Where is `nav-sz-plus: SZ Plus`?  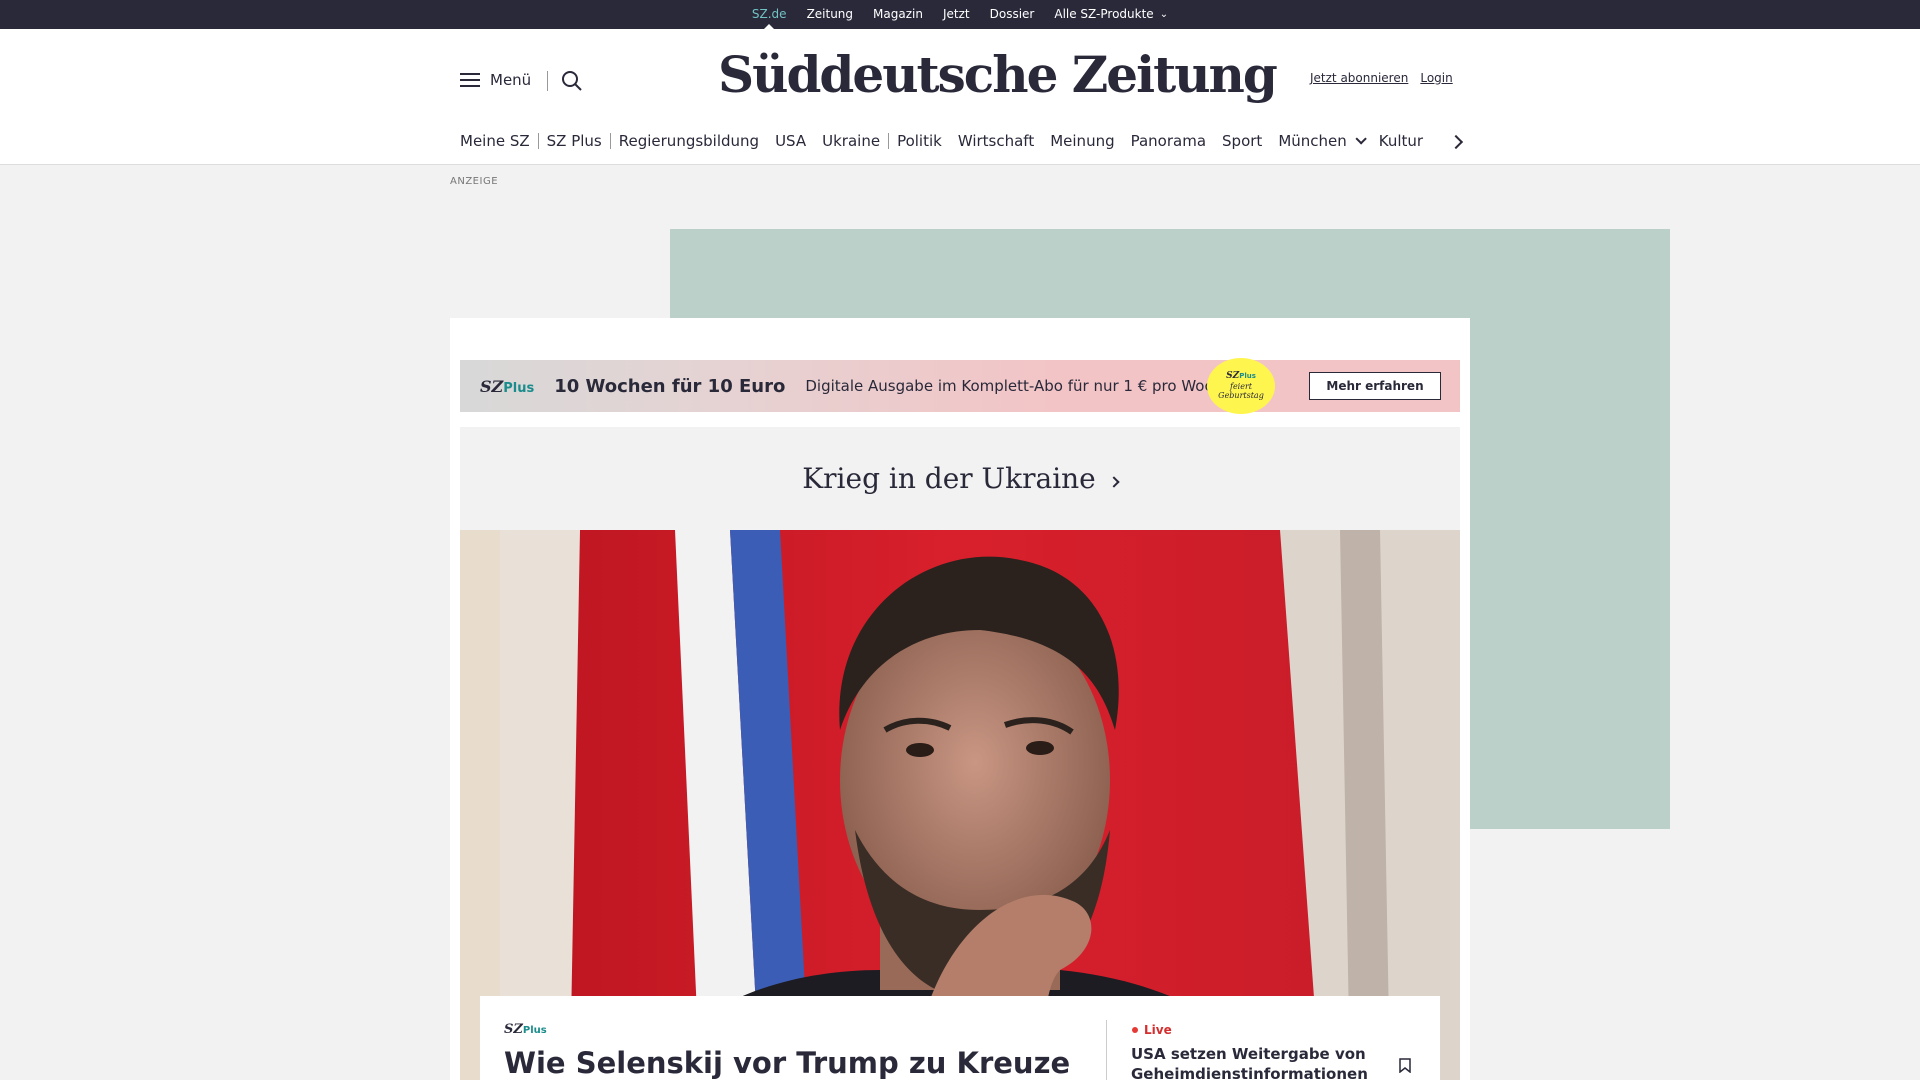 nav-sz-plus: SZ Plus is located at coordinates (574, 141).